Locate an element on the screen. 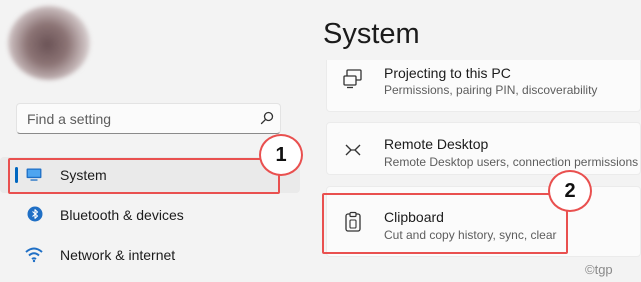  bluetooth-icon is located at coordinates (35, 214).